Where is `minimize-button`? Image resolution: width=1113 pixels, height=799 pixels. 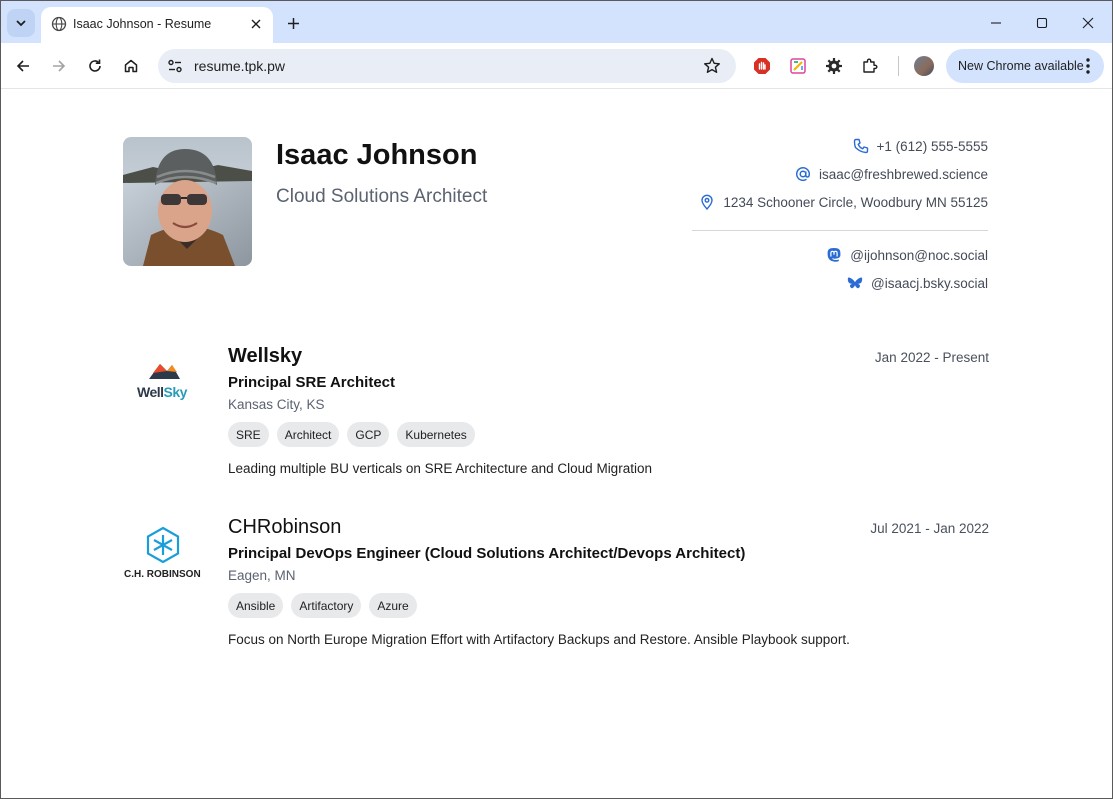
minimize-button is located at coordinates (996, 23).